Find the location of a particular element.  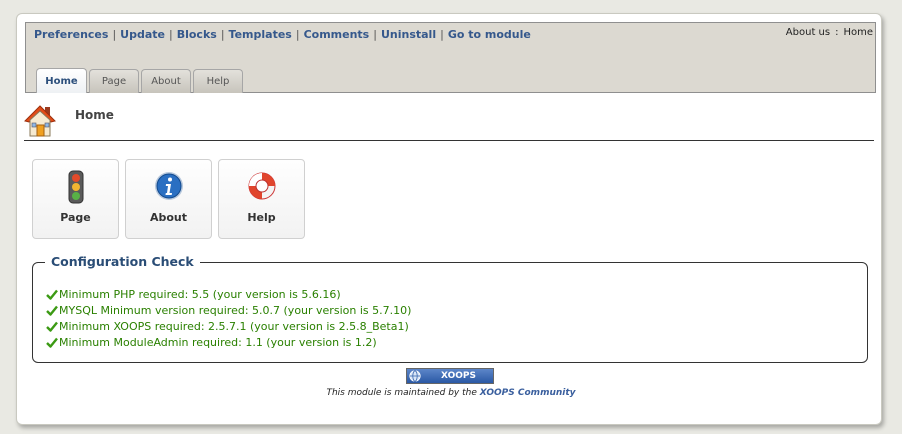

tile-about-button: About is located at coordinates (168, 199).